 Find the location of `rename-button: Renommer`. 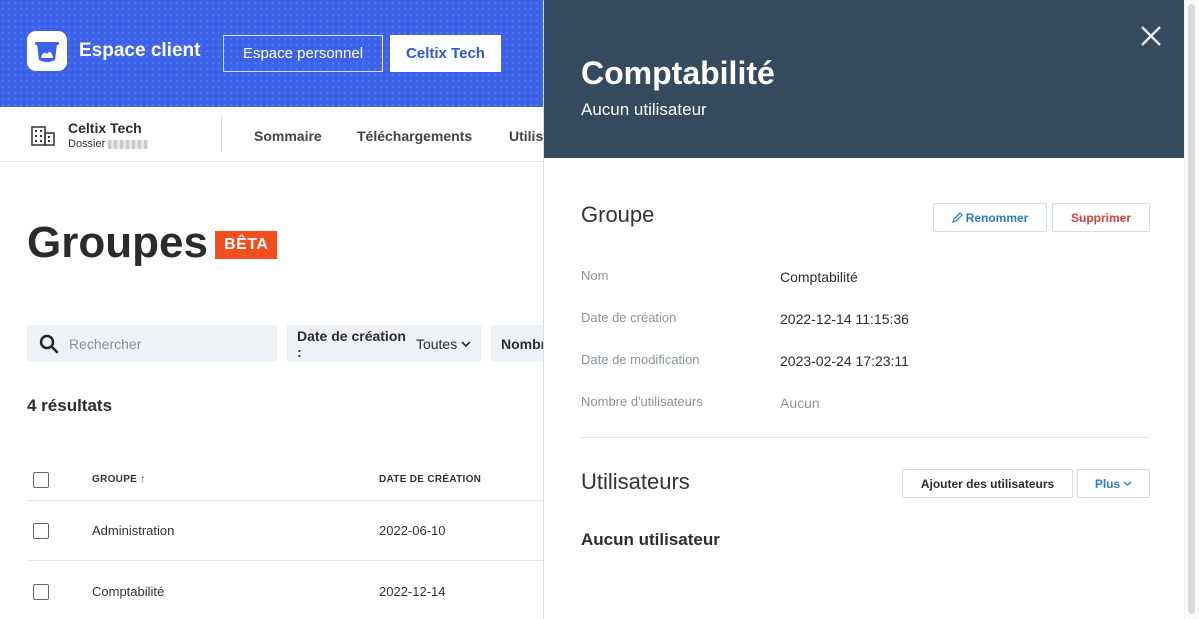

rename-button: Renommer is located at coordinates (990, 217).